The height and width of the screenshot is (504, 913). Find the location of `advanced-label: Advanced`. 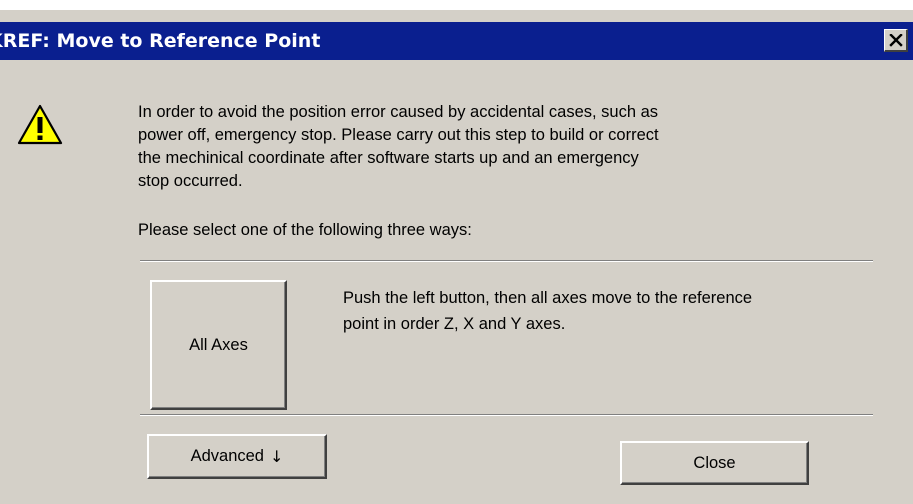

advanced-label: Advanced is located at coordinates (227, 456).